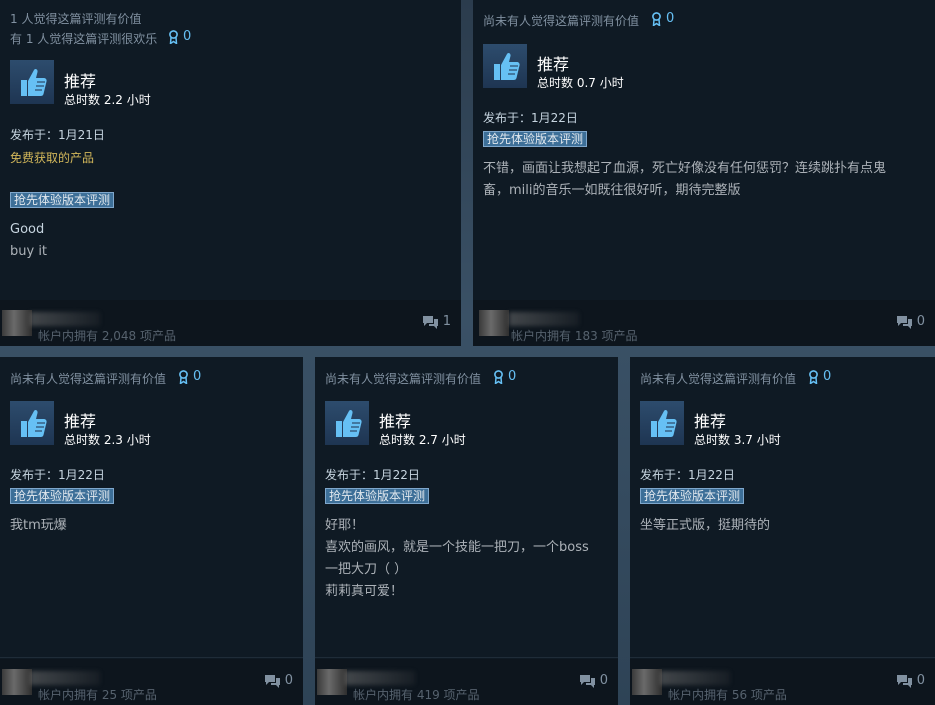 The height and width of the screenshot is (705, 935). What do you see at coordinates (107, 440) in the screenshot?
I see `playtime: 总时数 2.3 小时` at bounding box center [107, 440].